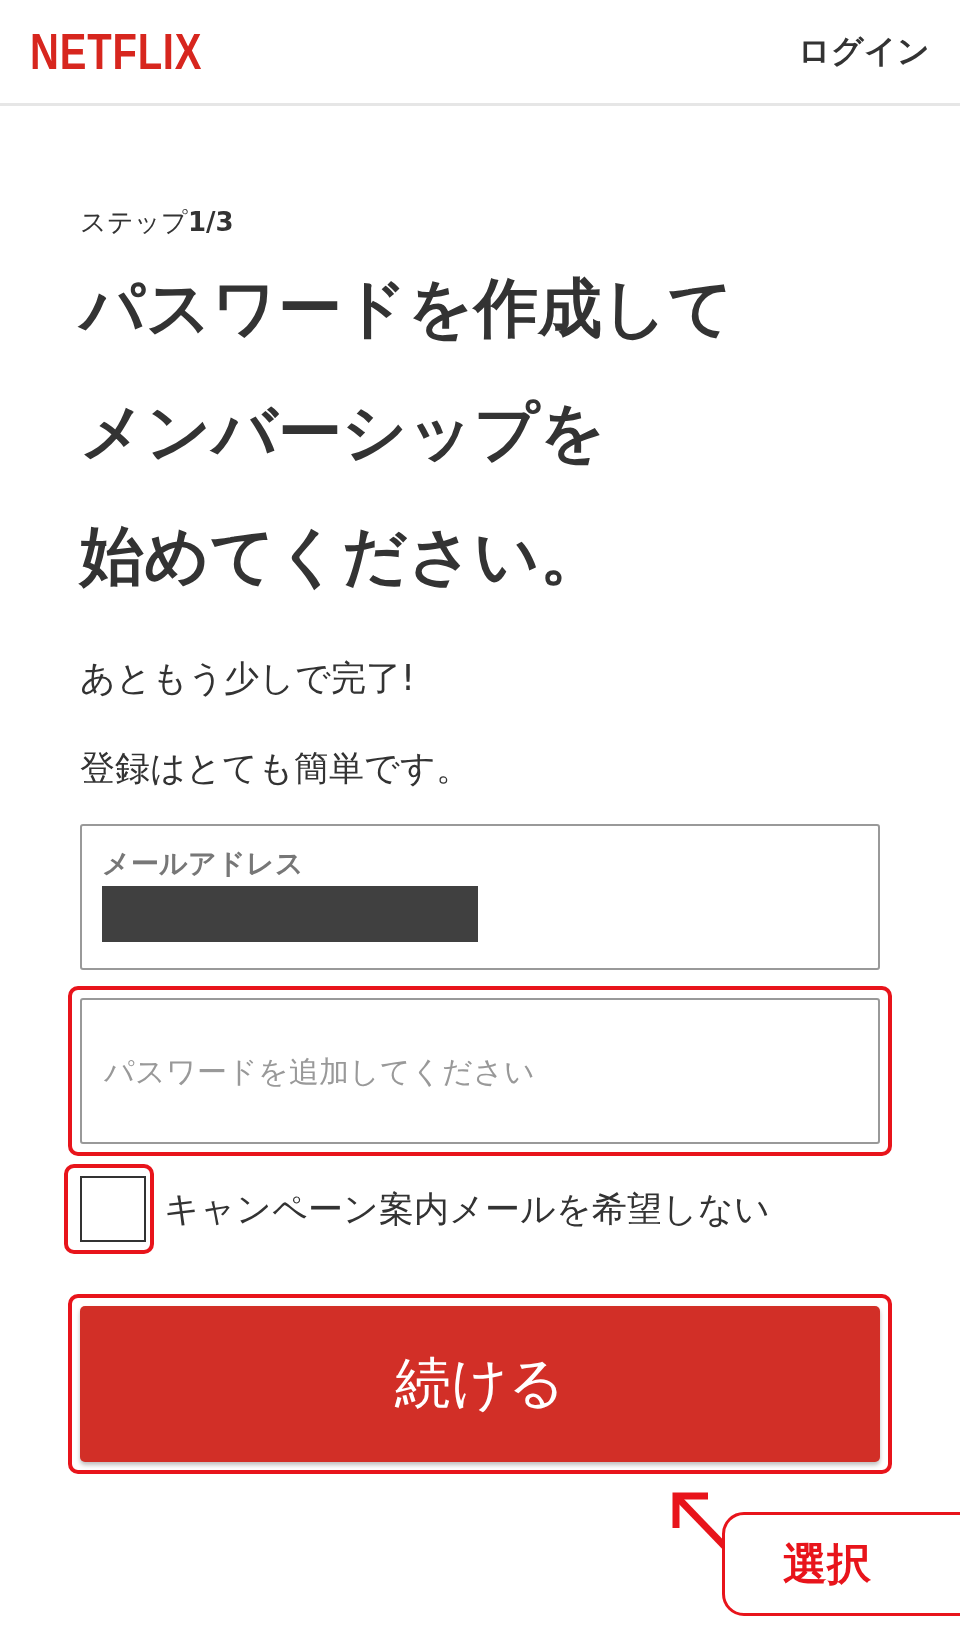  Describe the element at coordinates (480, 897) in the screenshot. I see `email-field: メールアドレス` at that location.